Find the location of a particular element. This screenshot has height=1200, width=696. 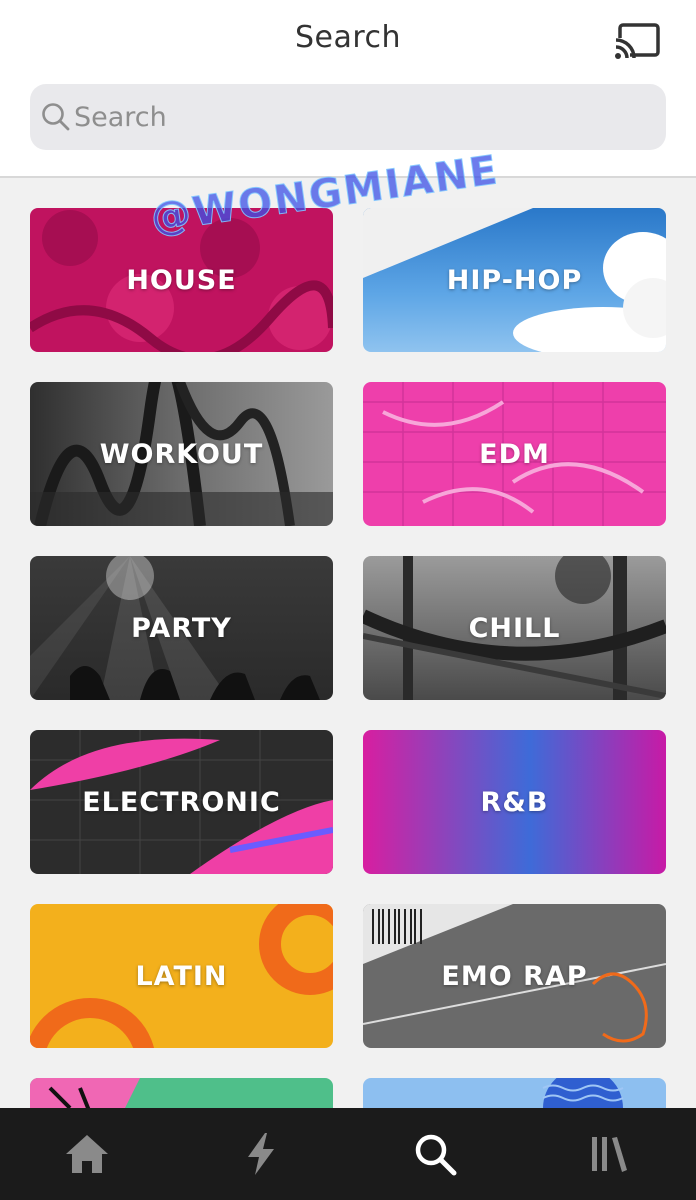

genre-tile-workout: WORKOUT is located at coordinates (181, 454).